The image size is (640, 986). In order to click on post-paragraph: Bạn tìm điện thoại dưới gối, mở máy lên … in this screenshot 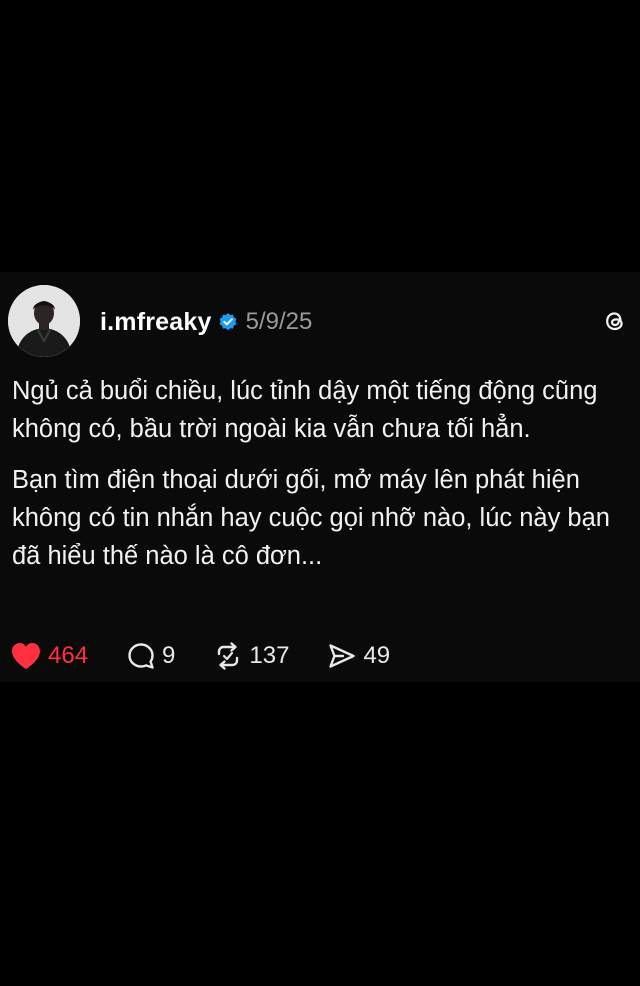, I will do `click(311, 518)`.